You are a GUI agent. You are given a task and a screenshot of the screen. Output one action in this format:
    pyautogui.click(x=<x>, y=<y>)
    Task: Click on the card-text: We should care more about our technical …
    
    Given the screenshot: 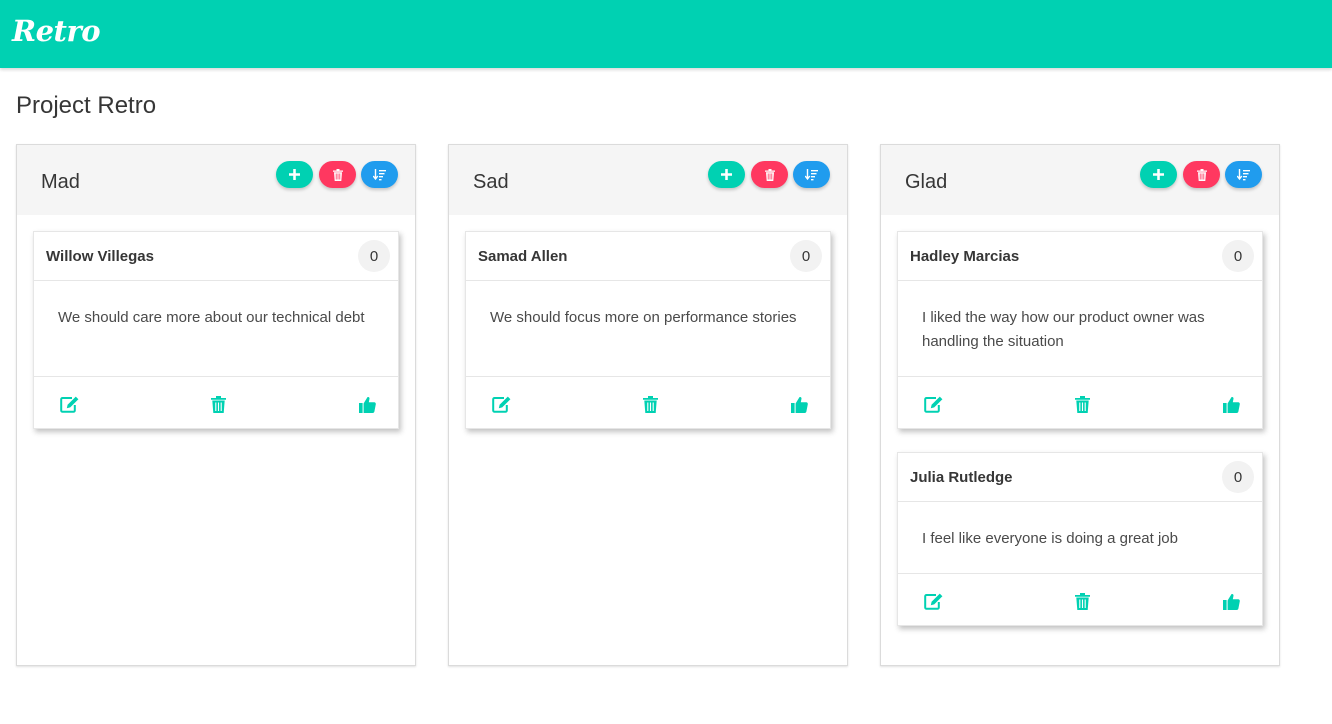 What is the action you would take?
    pyautogui.click(x=211, y=317)
    